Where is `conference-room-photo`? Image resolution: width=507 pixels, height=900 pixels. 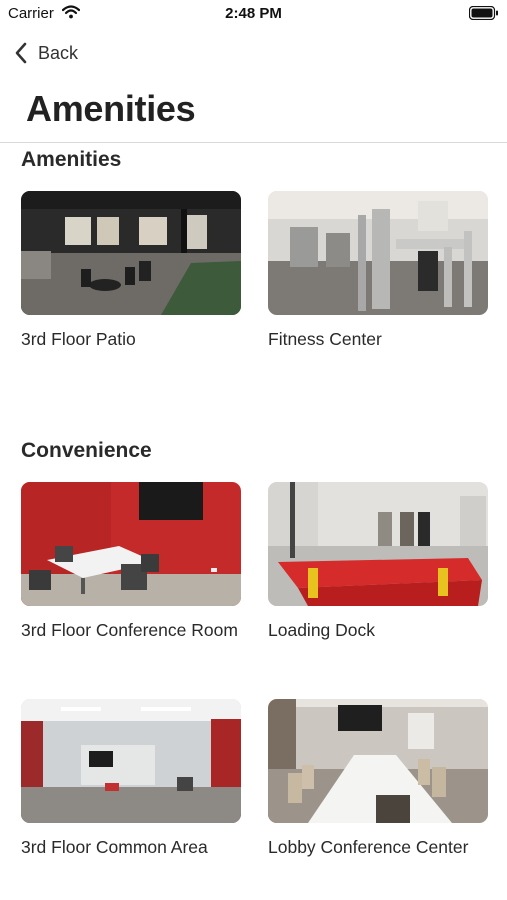
conference-room-photo is located at coordinates (131, 544).